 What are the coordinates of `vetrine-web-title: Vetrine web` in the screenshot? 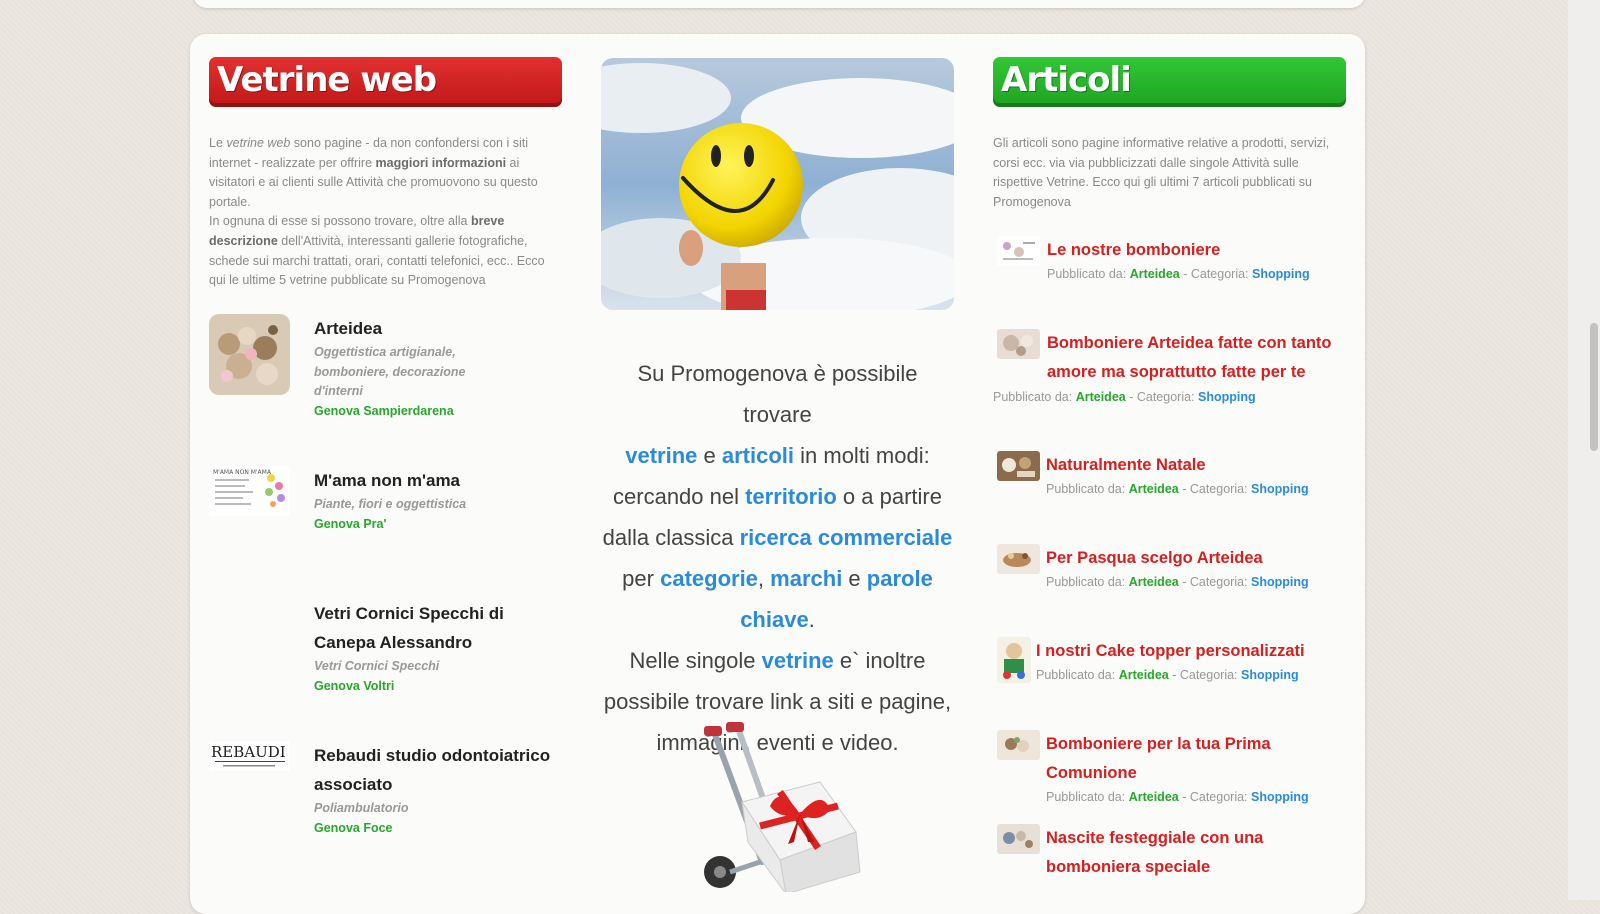 It's located at (327, 80).